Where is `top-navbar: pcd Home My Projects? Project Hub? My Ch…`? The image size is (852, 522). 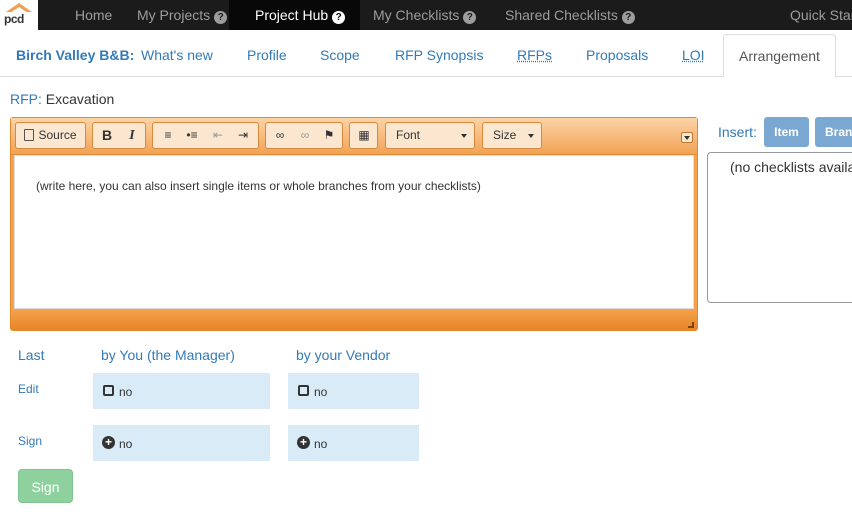 top-navbar: pcd Home My Projects? Project Hub? My Ch… is located at coordinates (426, 15).